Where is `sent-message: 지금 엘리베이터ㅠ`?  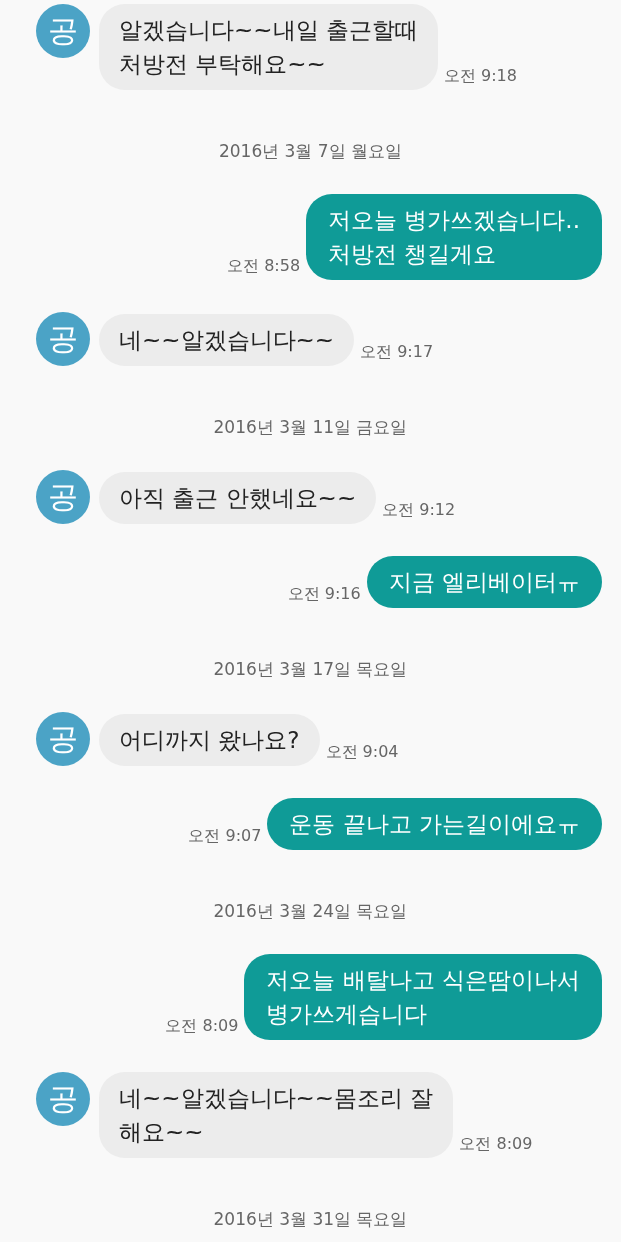 sent-message: 지금 엘리베이터ㅠ is located at coordinates (484, 582).